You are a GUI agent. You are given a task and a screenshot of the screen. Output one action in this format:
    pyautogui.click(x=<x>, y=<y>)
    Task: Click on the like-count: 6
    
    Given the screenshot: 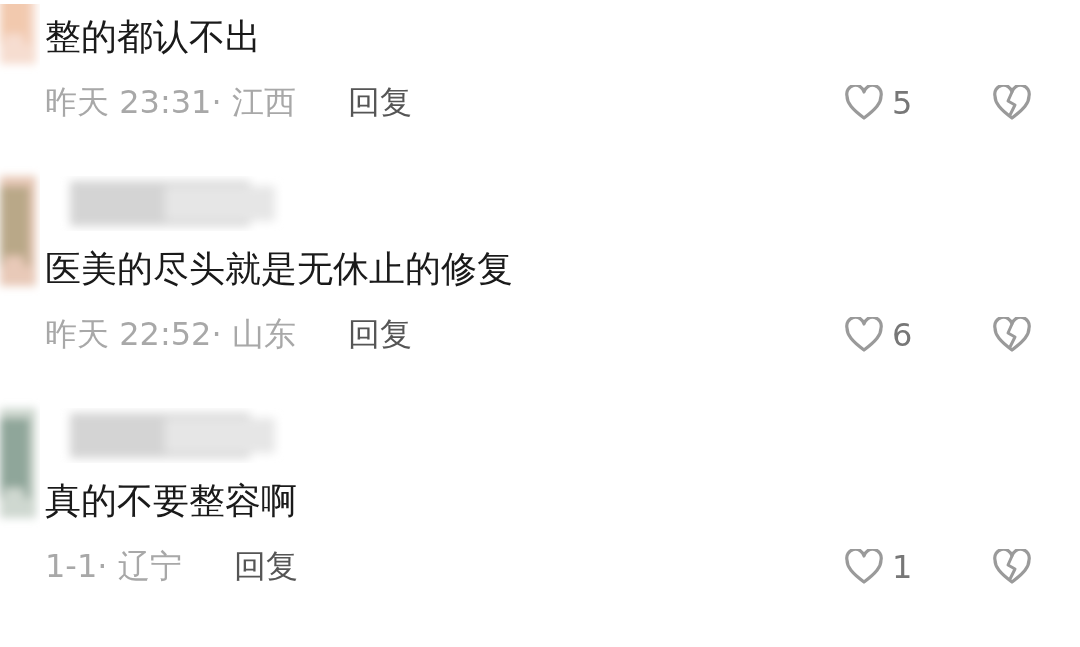 What is the action you would take?
    pyautogui.click(x=902, y=335)
    